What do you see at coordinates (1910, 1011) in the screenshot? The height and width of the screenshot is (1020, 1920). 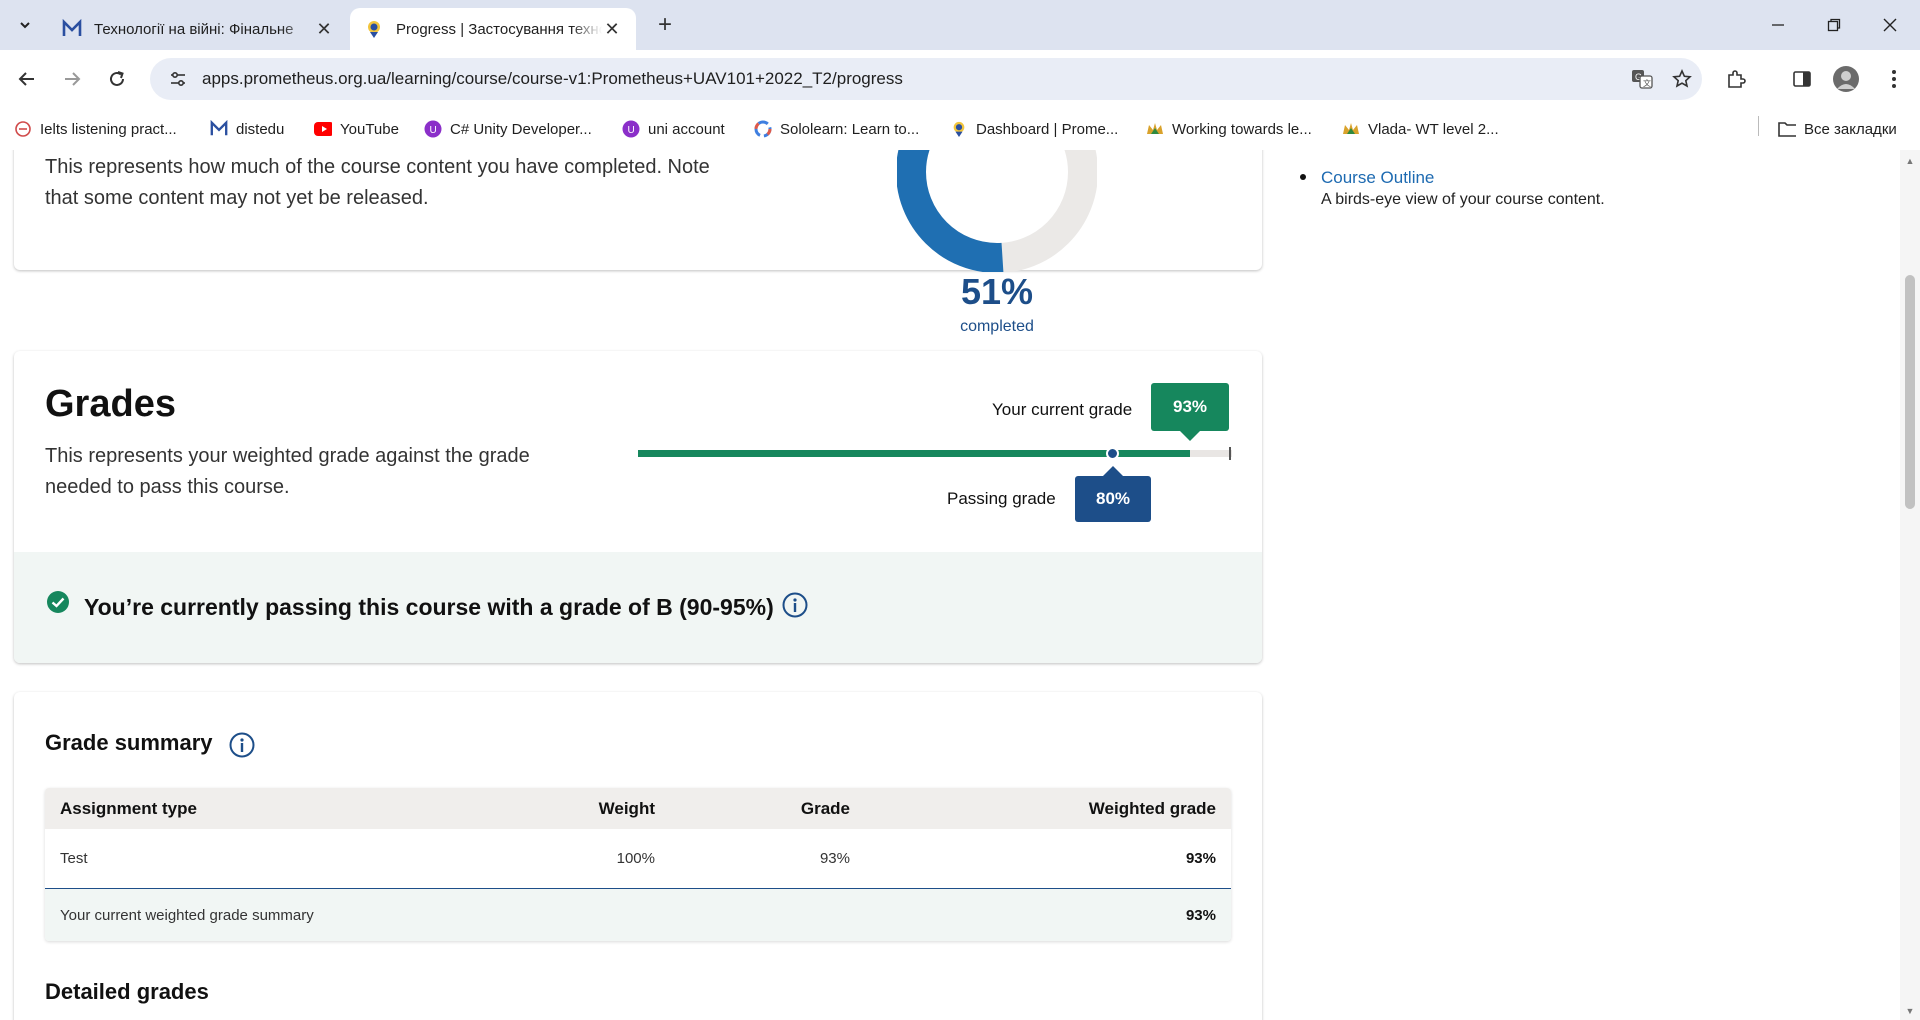 I see `scroll-down-icon: ▼` at bounding box center [1910, 1011].